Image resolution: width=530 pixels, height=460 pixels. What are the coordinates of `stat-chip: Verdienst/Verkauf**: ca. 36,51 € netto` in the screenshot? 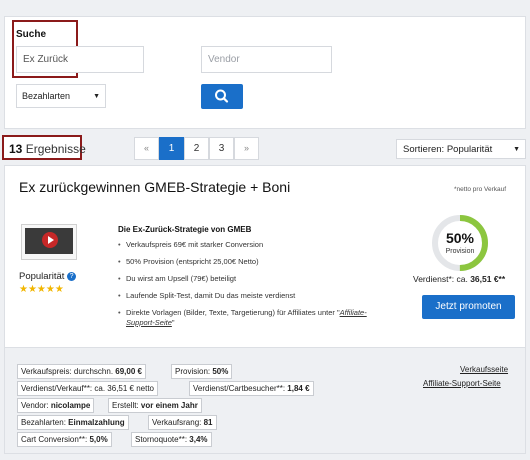 It's located at (88, 388).